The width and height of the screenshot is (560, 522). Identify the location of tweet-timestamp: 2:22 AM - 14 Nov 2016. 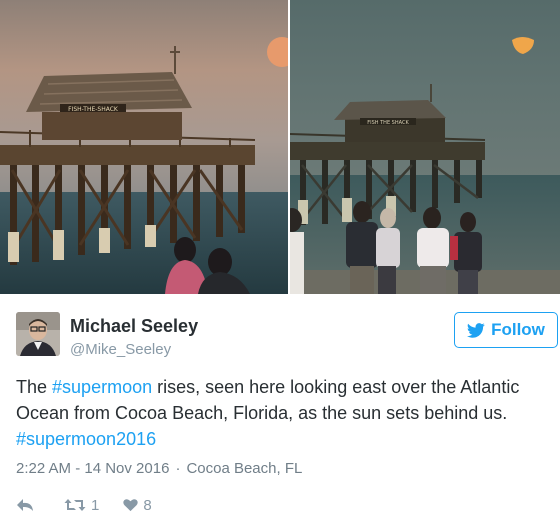
(92, 468).